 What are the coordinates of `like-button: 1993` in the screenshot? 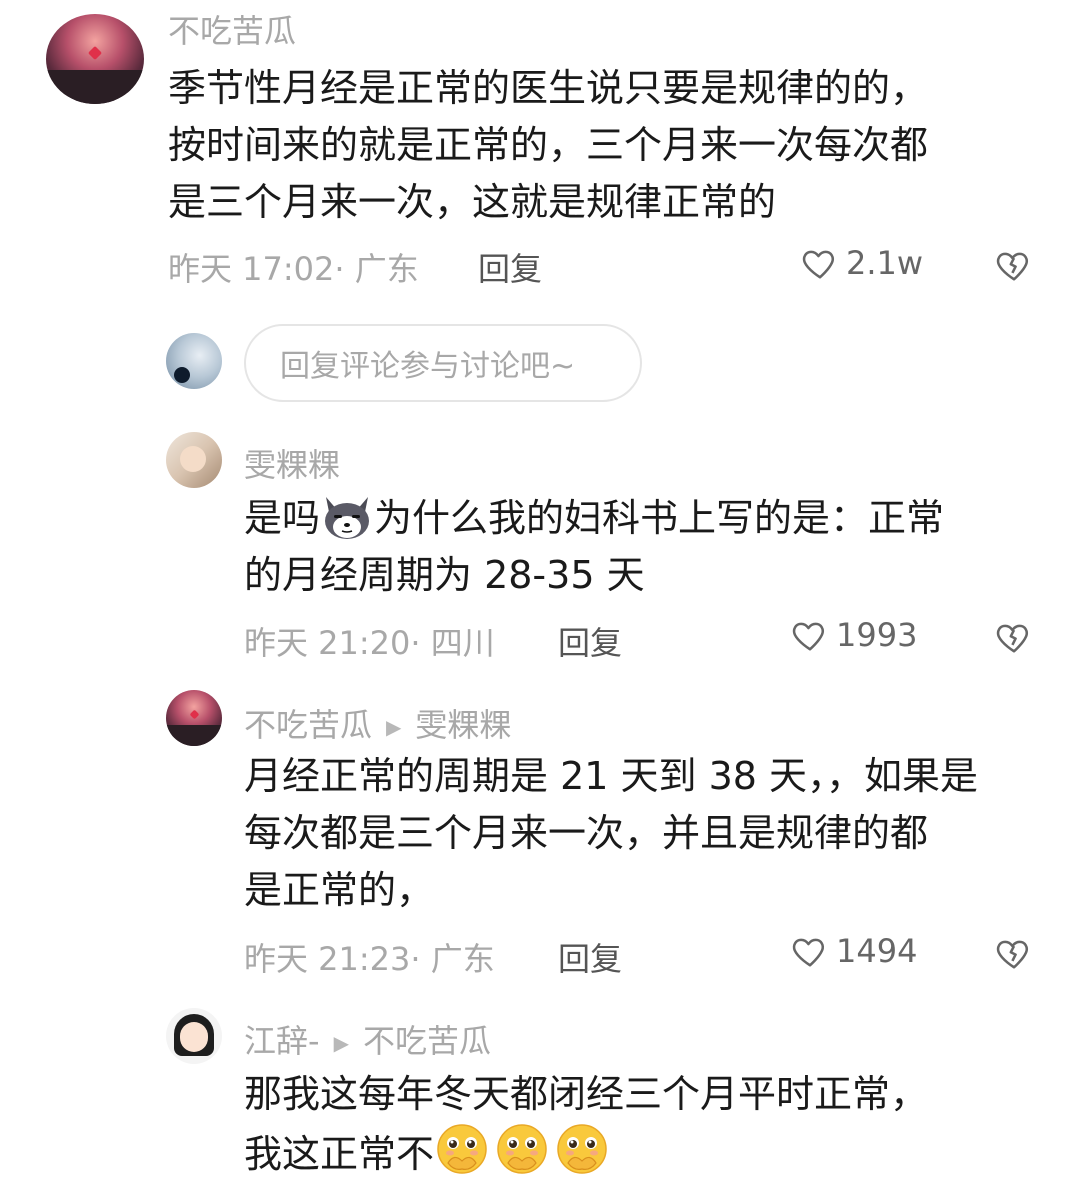 It's located at (853, 635).